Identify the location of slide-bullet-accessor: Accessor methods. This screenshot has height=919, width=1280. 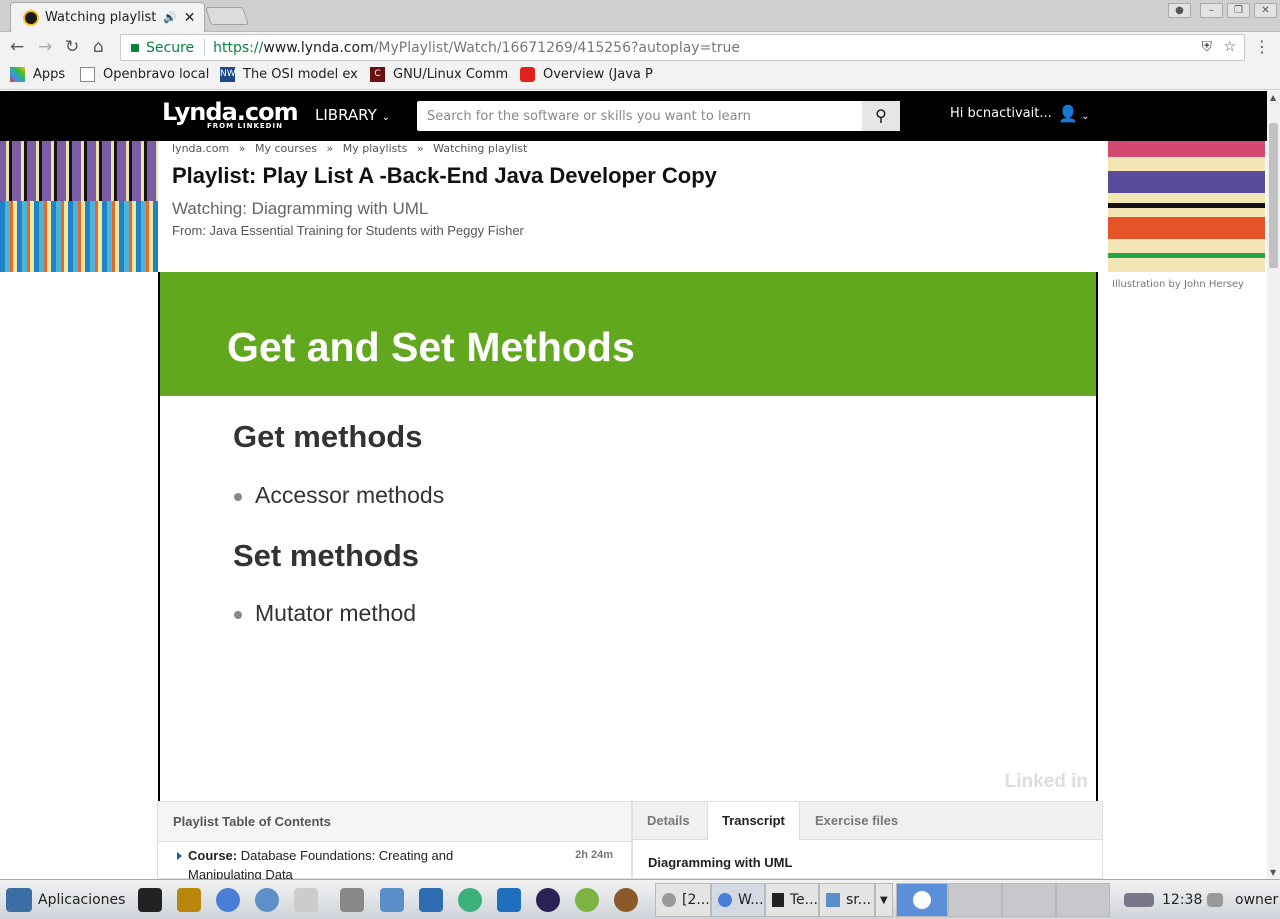
(339, 495).